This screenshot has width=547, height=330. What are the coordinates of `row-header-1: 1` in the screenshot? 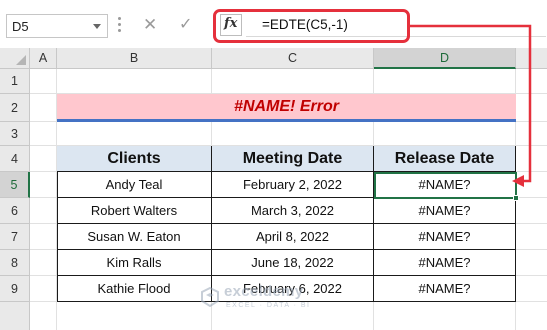 It's located at (15, 81).